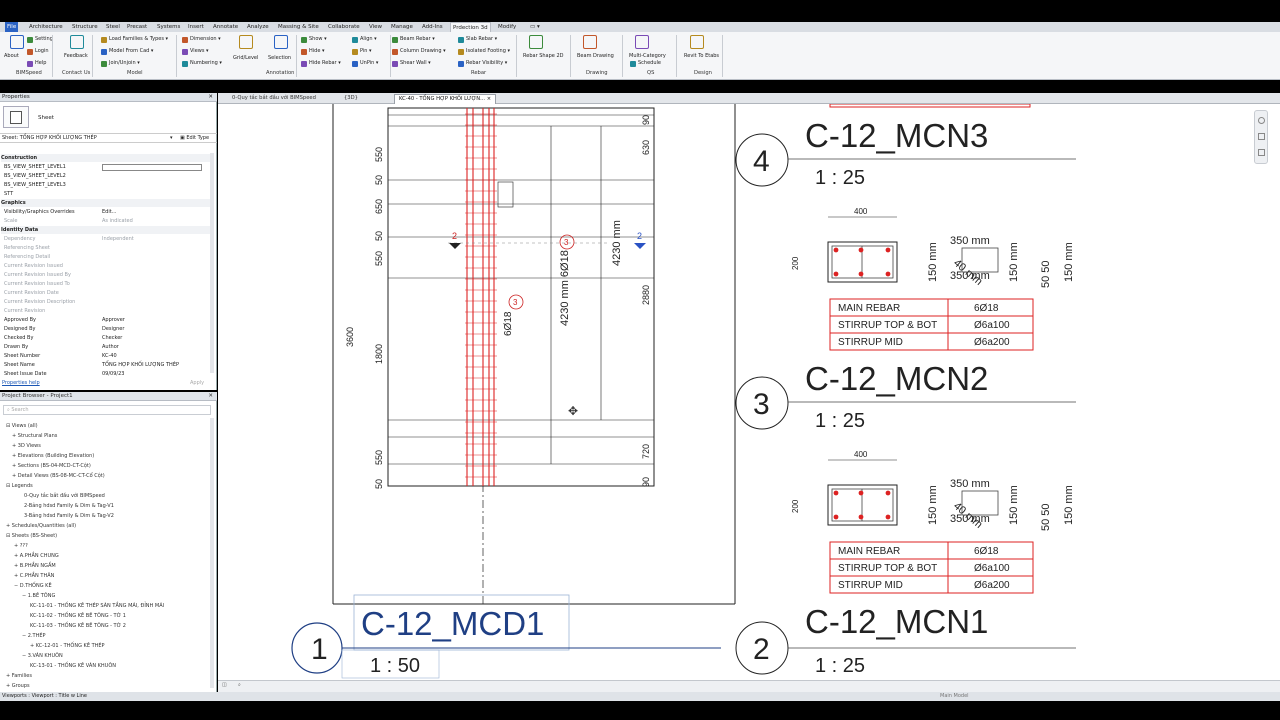 This screenshot has height=720, width=1280. What do you see at coordinates (137, 27) in the screenshot?
I see `ribbon-tab: Precast` at bounding box center [137, 27].